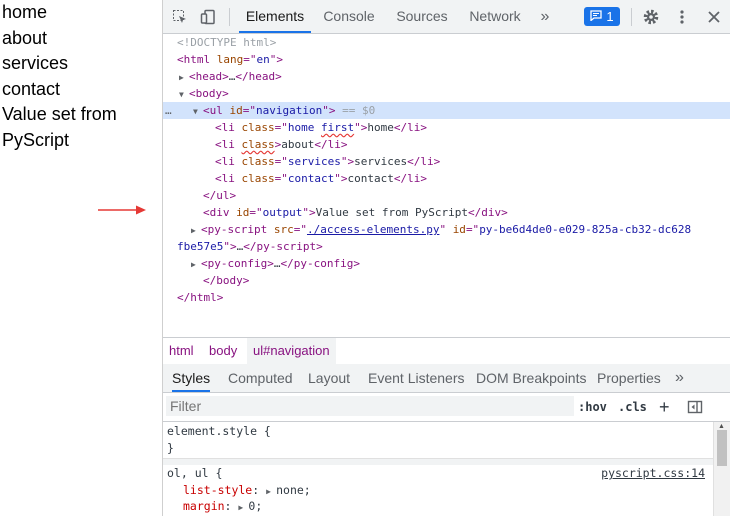 This screenshot has height=516, width=730. What do you see at coordinates (298, 144) in the screenshot?
I see `li-text-about: about` at bounding box center [298, 144].